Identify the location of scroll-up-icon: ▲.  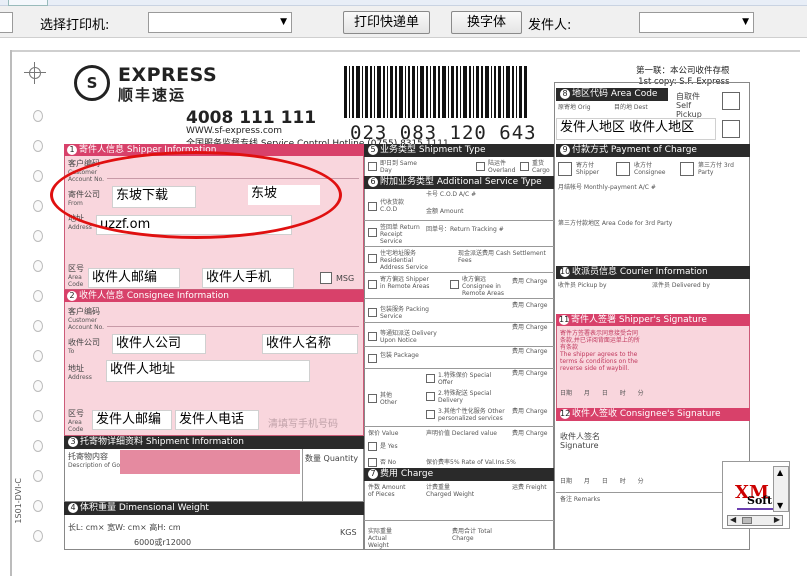
(780, 472).